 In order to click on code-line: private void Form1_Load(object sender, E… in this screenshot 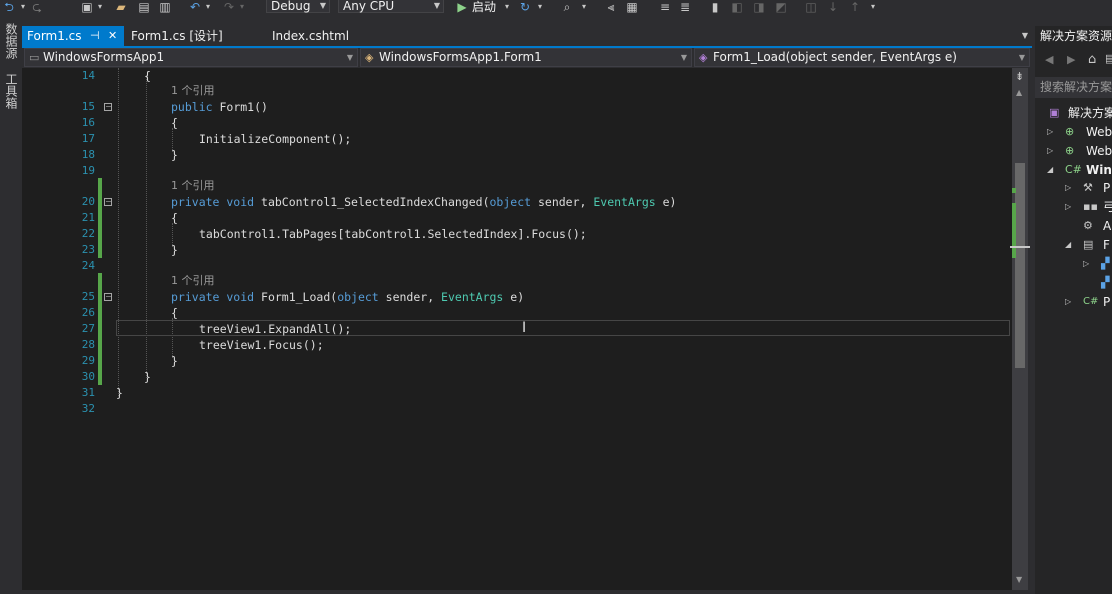, I will do `click(347, 297)`.